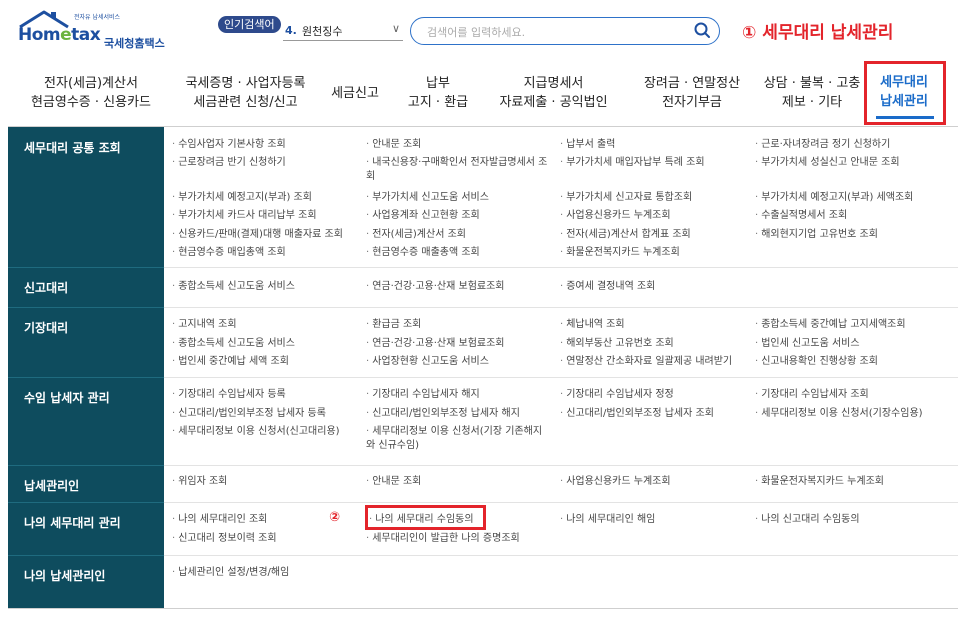 The image size is (966, 617). I want to click on menu-link: 법인세 신고도움 서비스, so click(847, 344).